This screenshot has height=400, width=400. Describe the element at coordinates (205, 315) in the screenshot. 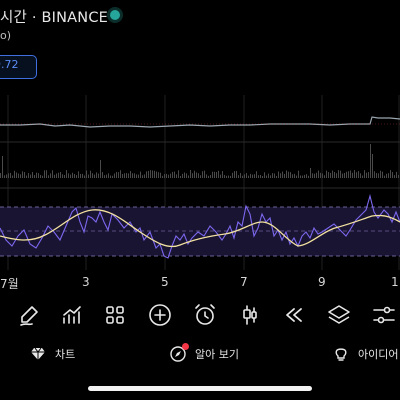

I see `alarm-clock-icon` at that location.